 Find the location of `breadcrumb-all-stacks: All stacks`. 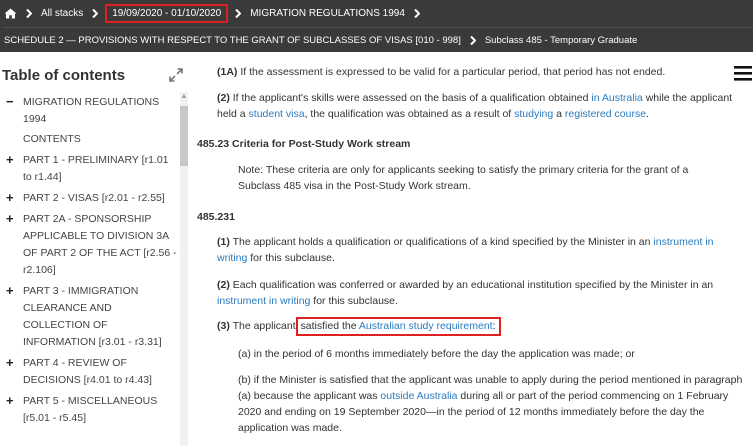

breadcrumb-all-stacks: All stacks is located at coordinates (62, 13).